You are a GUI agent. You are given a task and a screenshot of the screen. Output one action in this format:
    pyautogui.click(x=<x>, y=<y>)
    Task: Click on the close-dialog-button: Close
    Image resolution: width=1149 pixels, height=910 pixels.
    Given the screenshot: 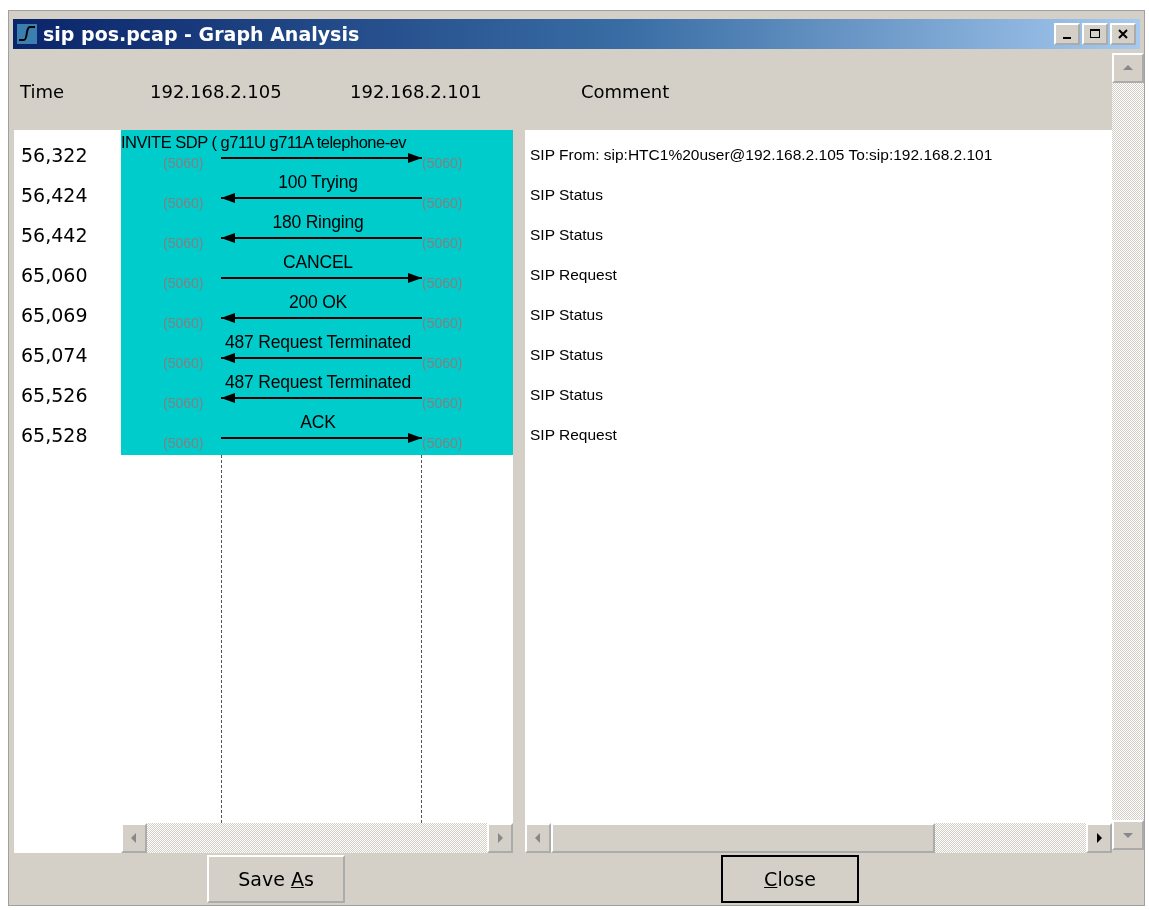 What is the action you would take?
    pyautogui.click(x=790, y=879)
    